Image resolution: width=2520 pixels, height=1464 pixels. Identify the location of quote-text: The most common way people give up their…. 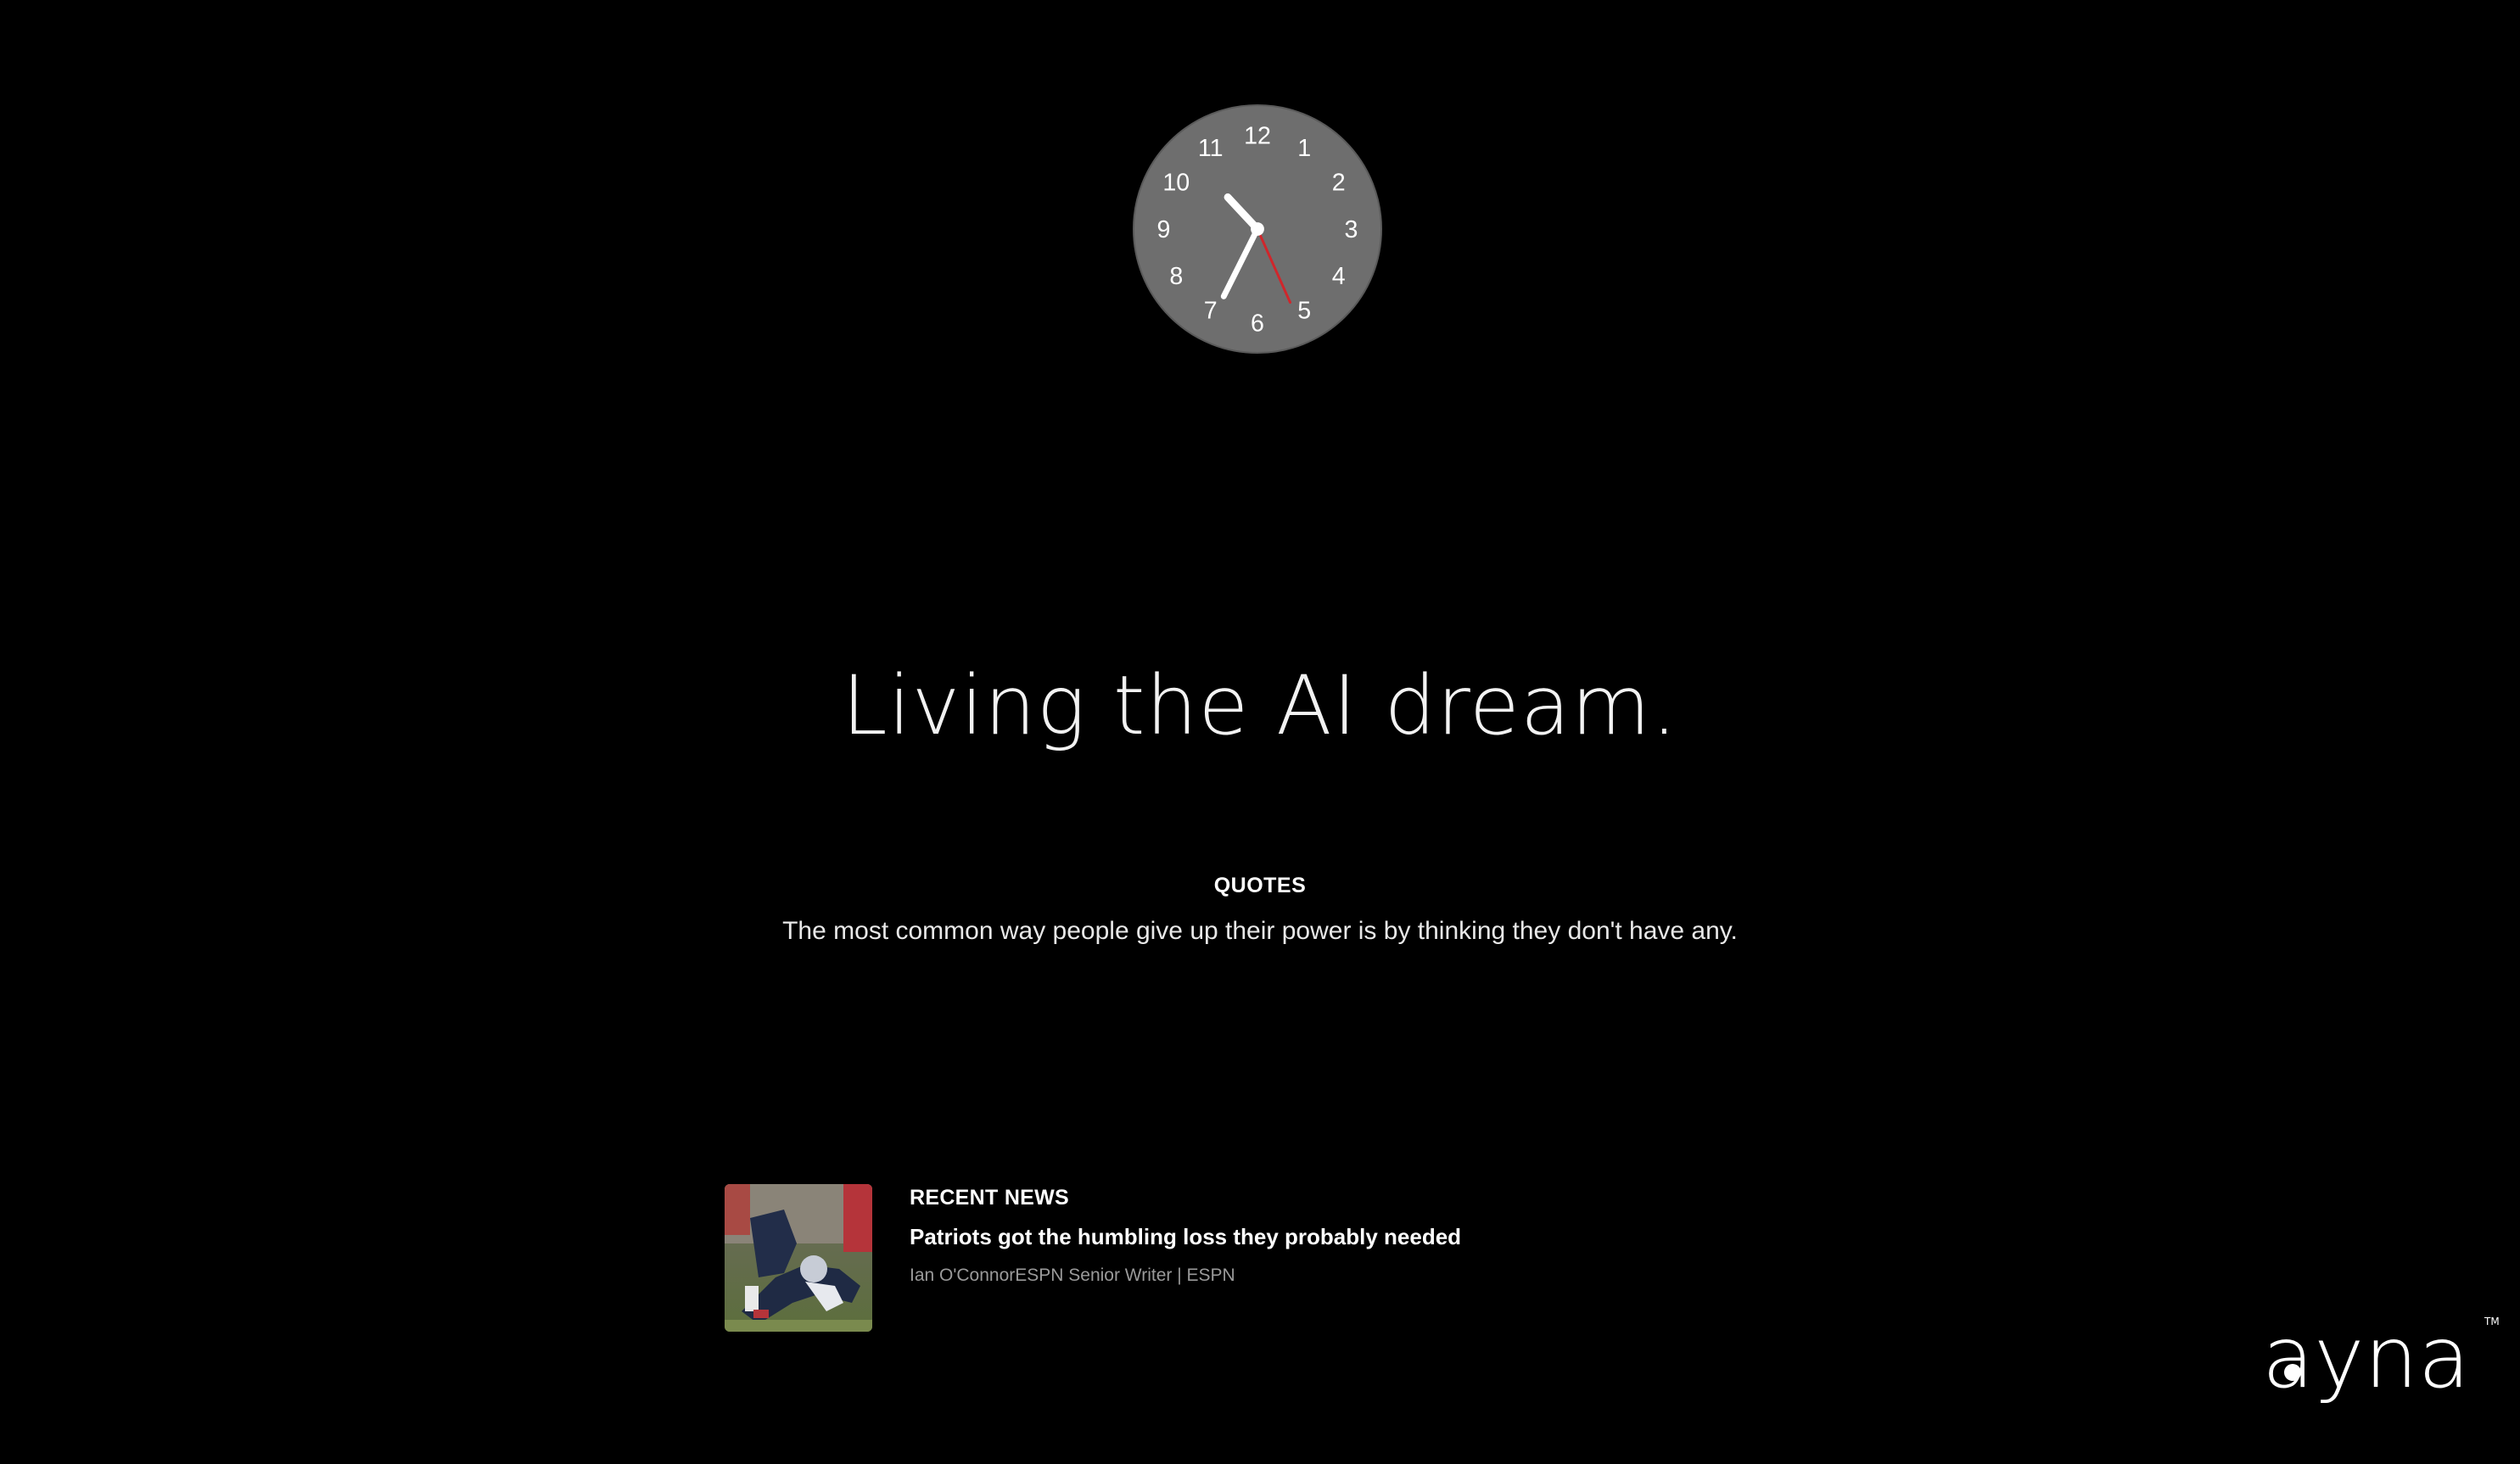
(1260, 931).